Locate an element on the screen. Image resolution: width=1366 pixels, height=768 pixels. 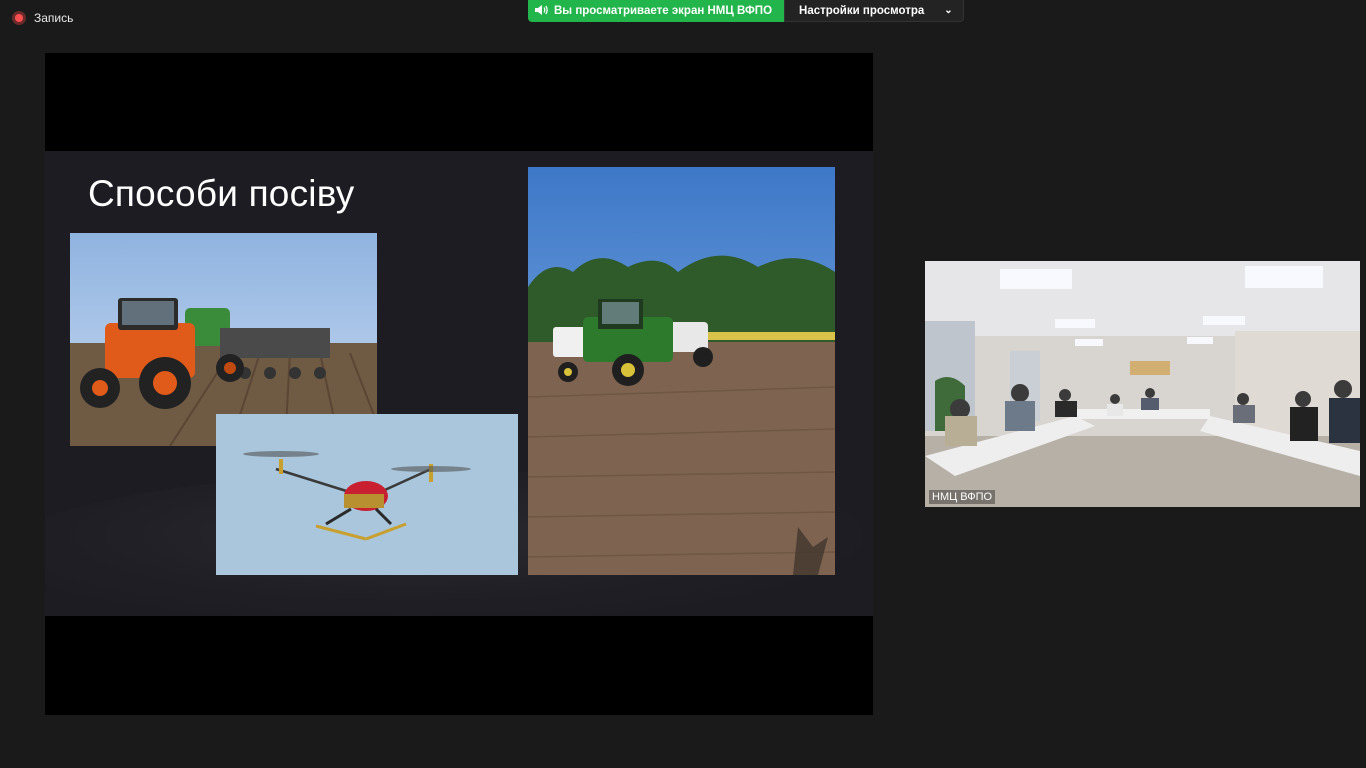
recording-label: Запись is located at coordinates (54, 18).